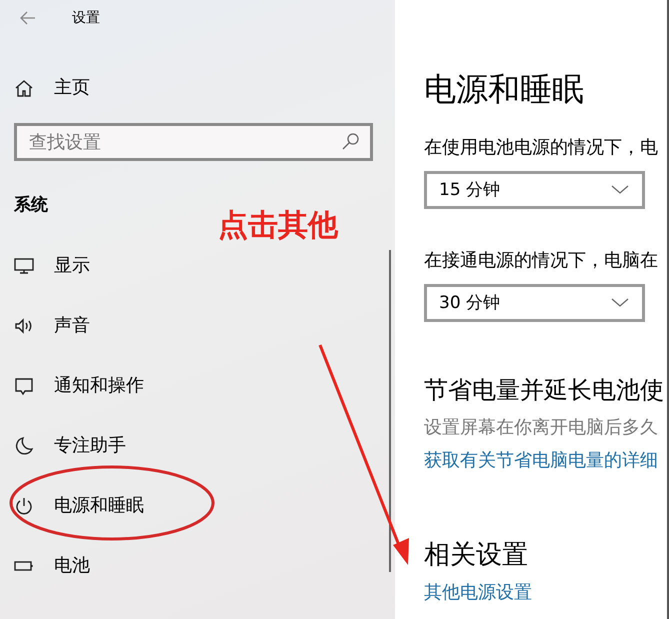 This screenshot has width=669, height=619. What do you see at coordinates (193, 142) in the screenshot?
I see `search-field: 查找设置` at bounding box center [193, 142].